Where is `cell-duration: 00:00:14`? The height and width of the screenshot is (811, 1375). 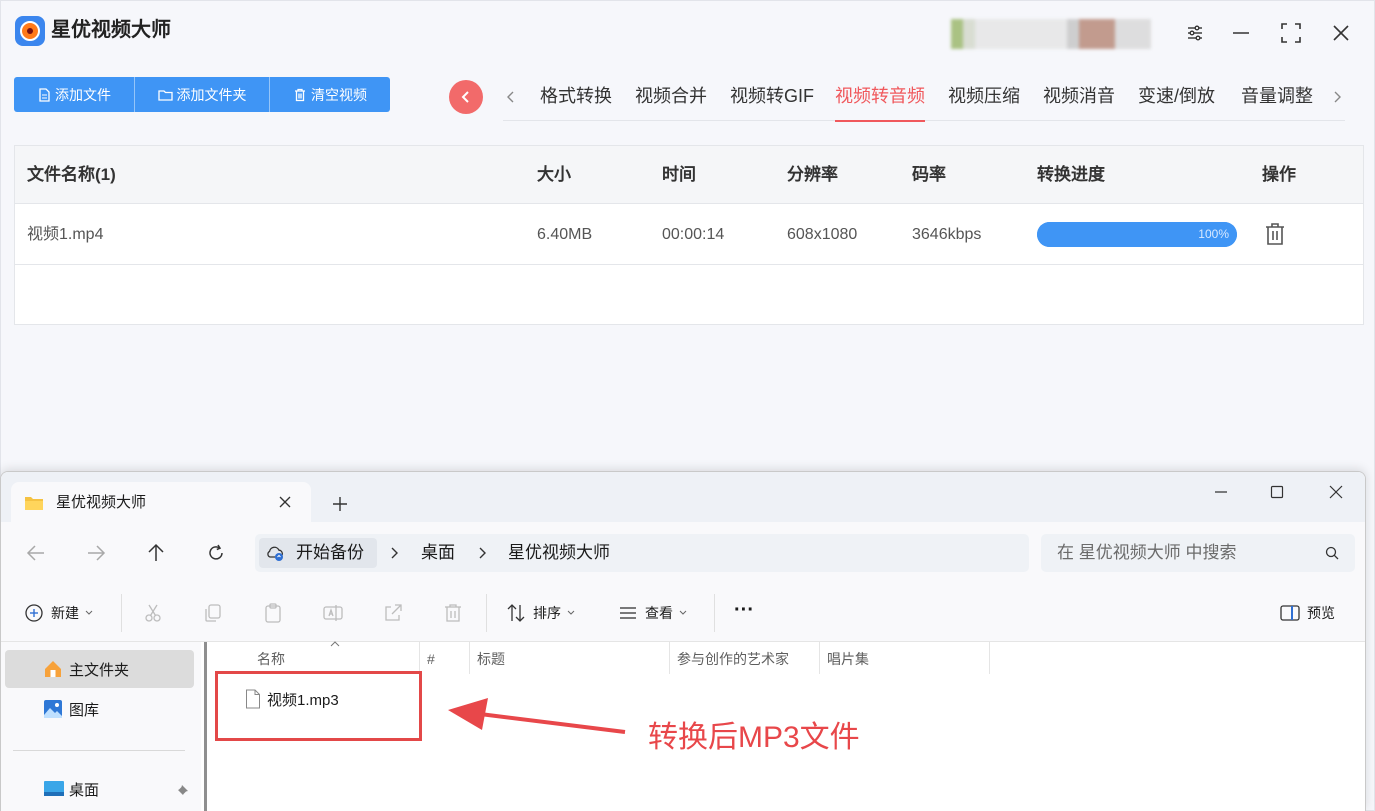 cell-duration: 00:00:14 is located at coordinates (693, 234).